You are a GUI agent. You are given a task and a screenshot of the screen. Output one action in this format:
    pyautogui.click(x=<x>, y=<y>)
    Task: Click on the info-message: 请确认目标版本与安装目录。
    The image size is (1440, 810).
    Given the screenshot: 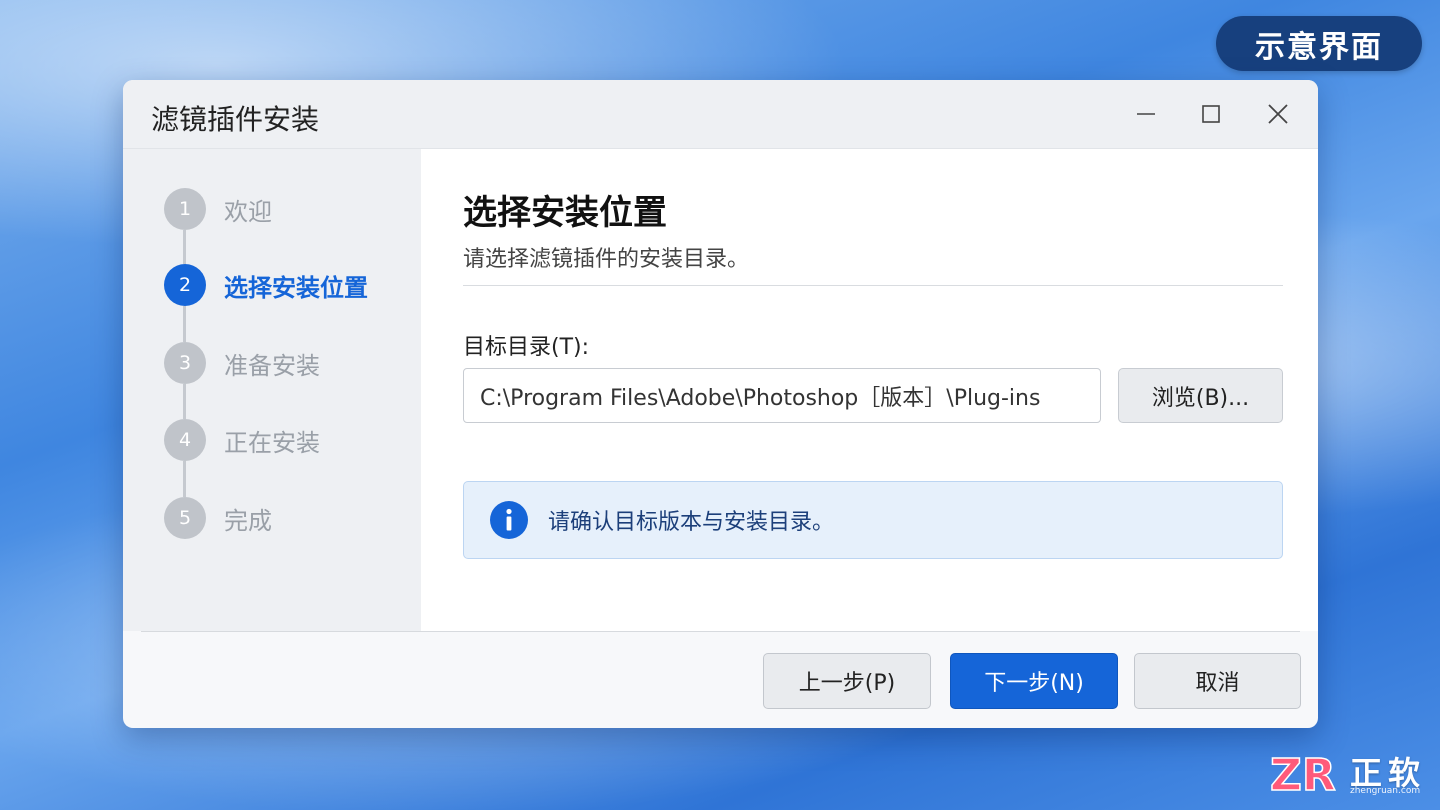 What is the action you would take?
    pyautogui.click(x=873, y=520)
    